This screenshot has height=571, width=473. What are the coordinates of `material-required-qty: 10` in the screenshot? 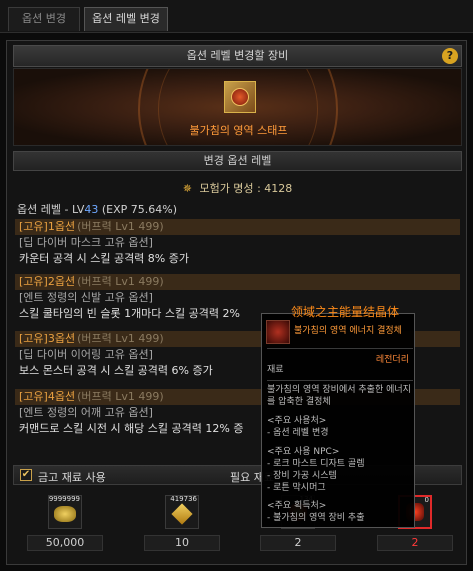 It's located at (182, 543).